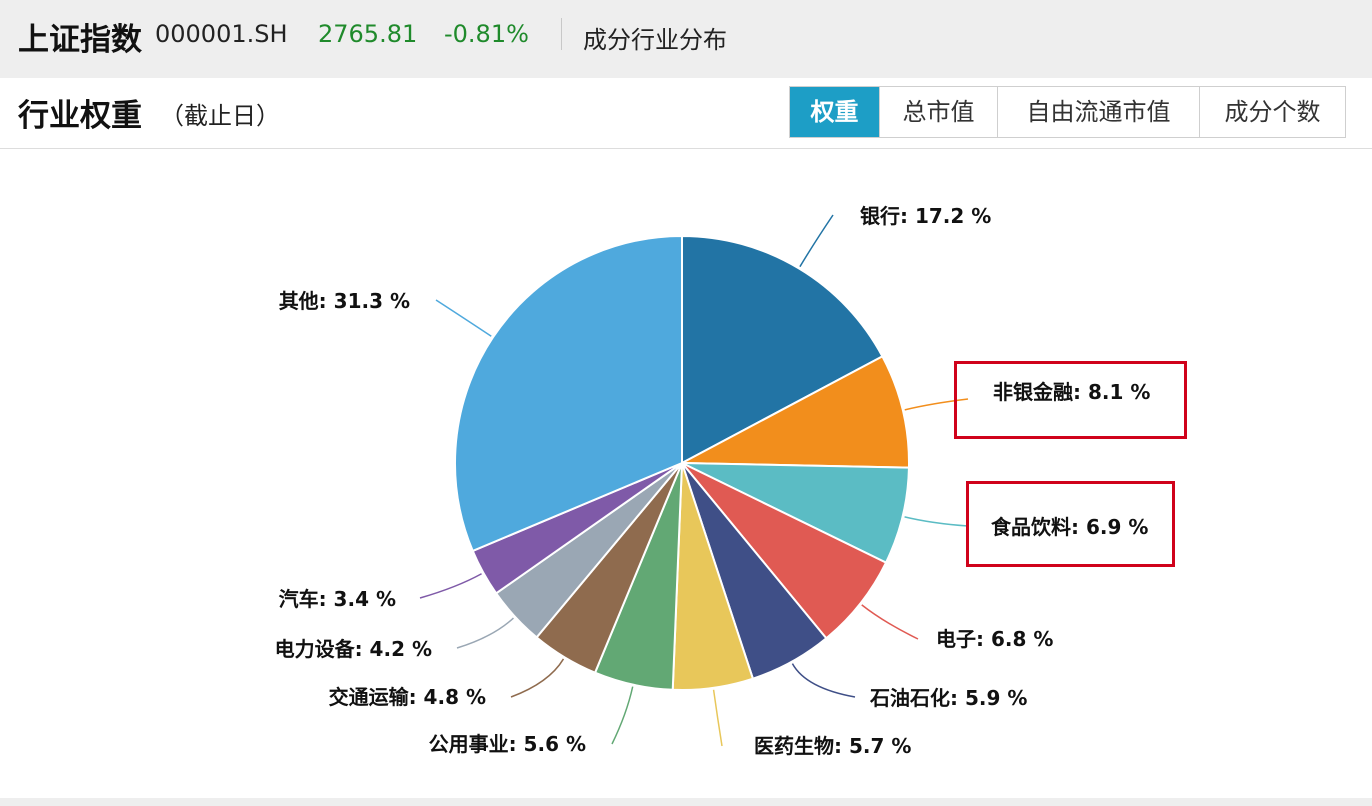 This screenshot has height=806, width=1372. Describe the element at coordinates (925, 216) in the screenshot. I see `pie-label-0: 银行: 17.2 %` at that location.